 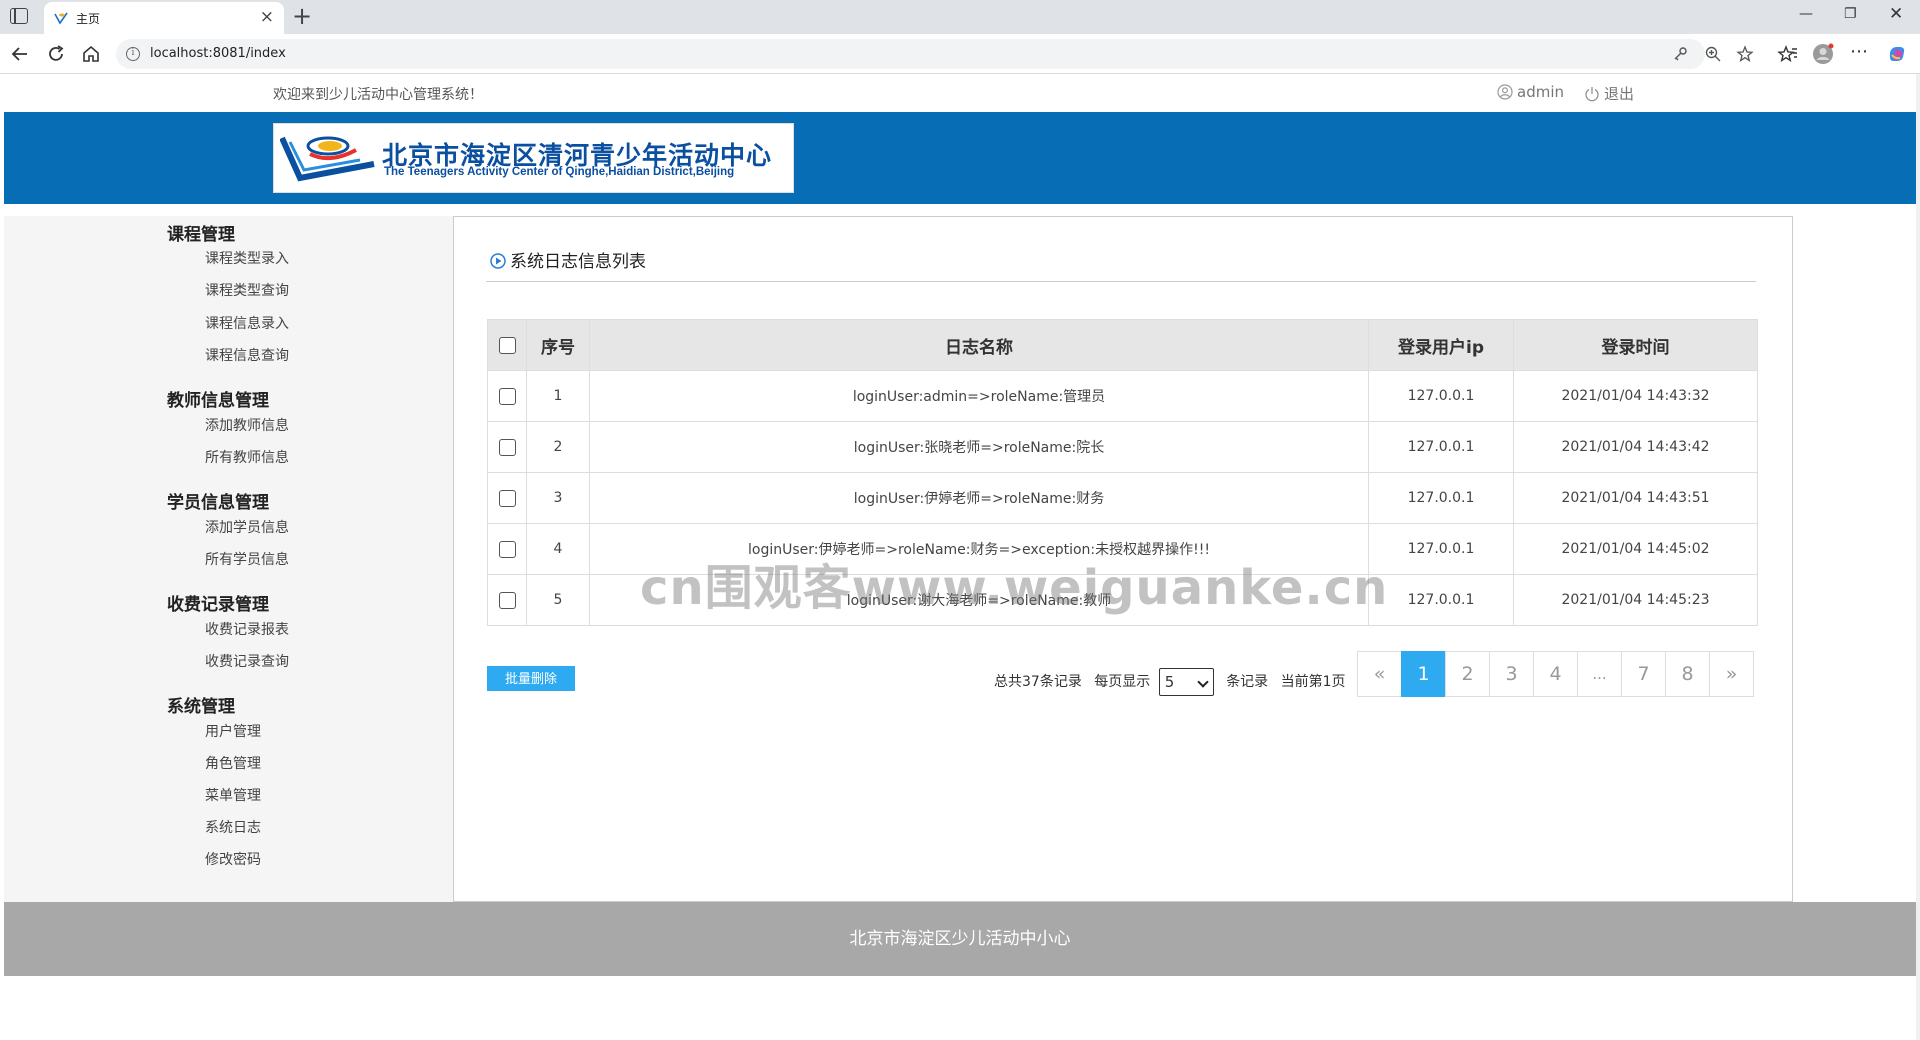 What do you see at coordinates (558, 447) in the screenshot?
I see `cell-no: 2` at bounding box center [558, 447].